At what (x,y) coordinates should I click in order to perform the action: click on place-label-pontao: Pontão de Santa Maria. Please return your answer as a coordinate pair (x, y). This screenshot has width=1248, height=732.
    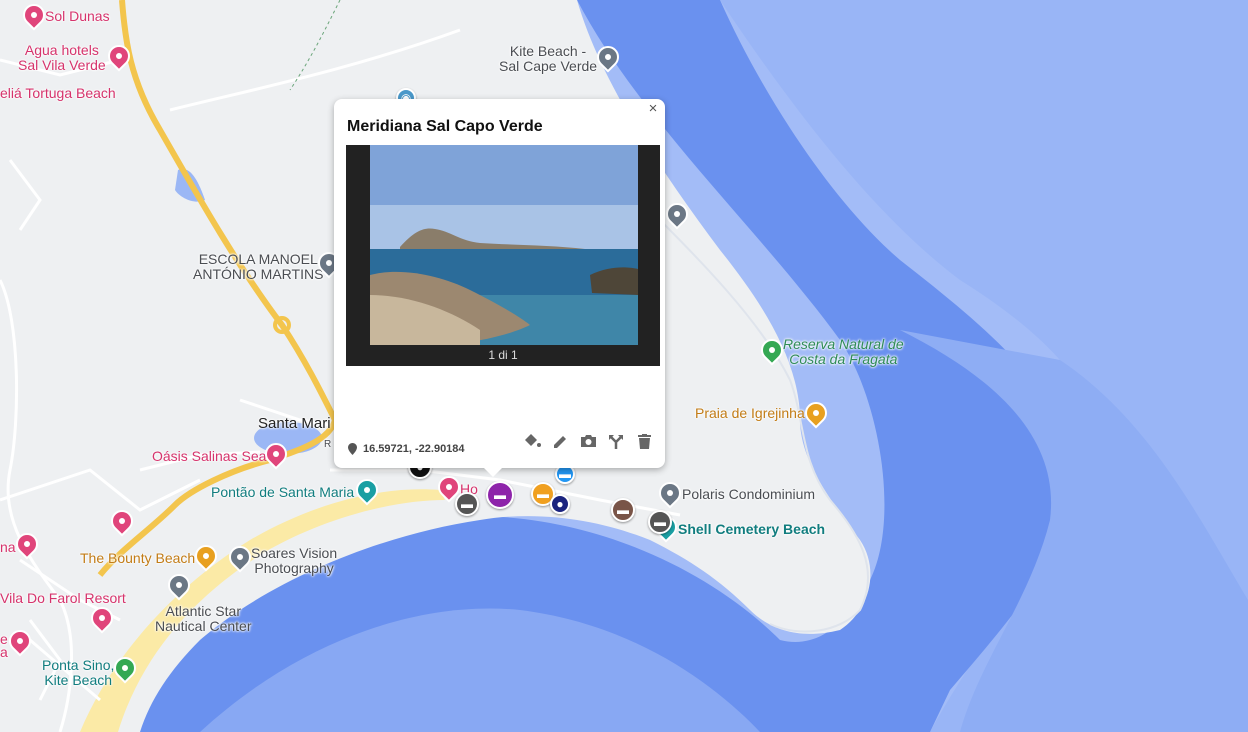
    Looking at the image, I should click on (282, 492).